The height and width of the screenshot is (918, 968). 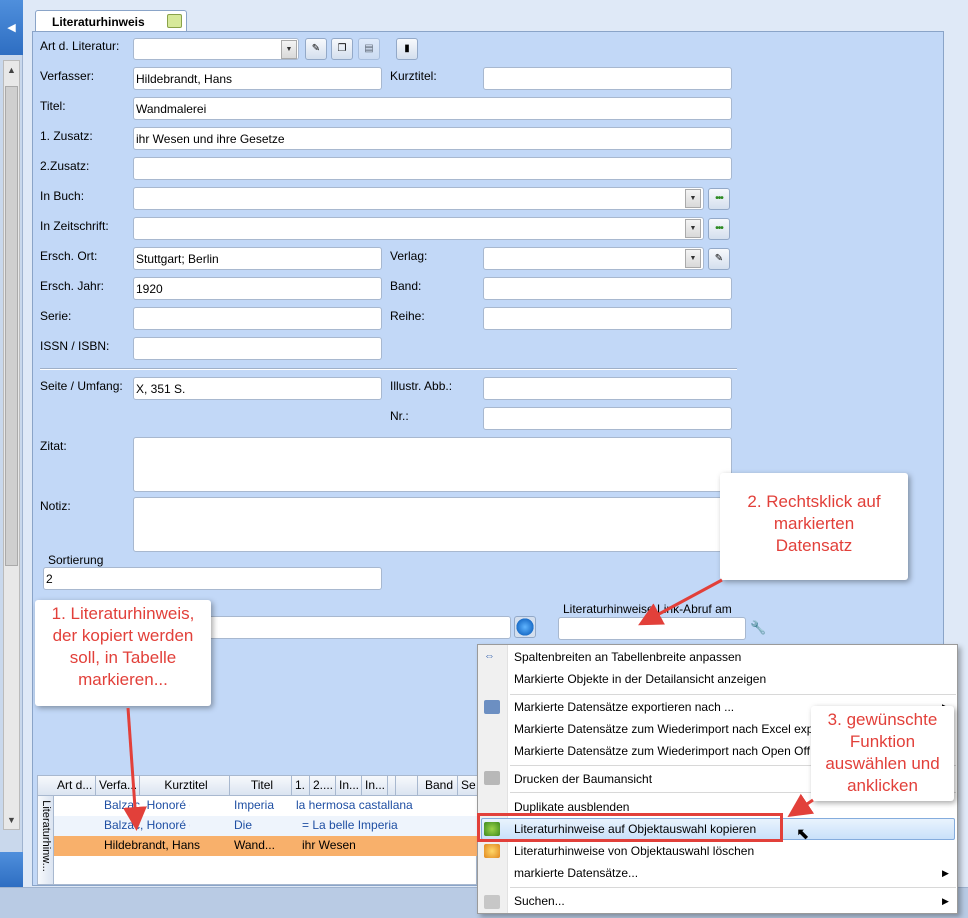 What do you see at coordinates (369, 49) in the screenshot?
I see `paste-icon: ▤` at bounding box center [369, 49].